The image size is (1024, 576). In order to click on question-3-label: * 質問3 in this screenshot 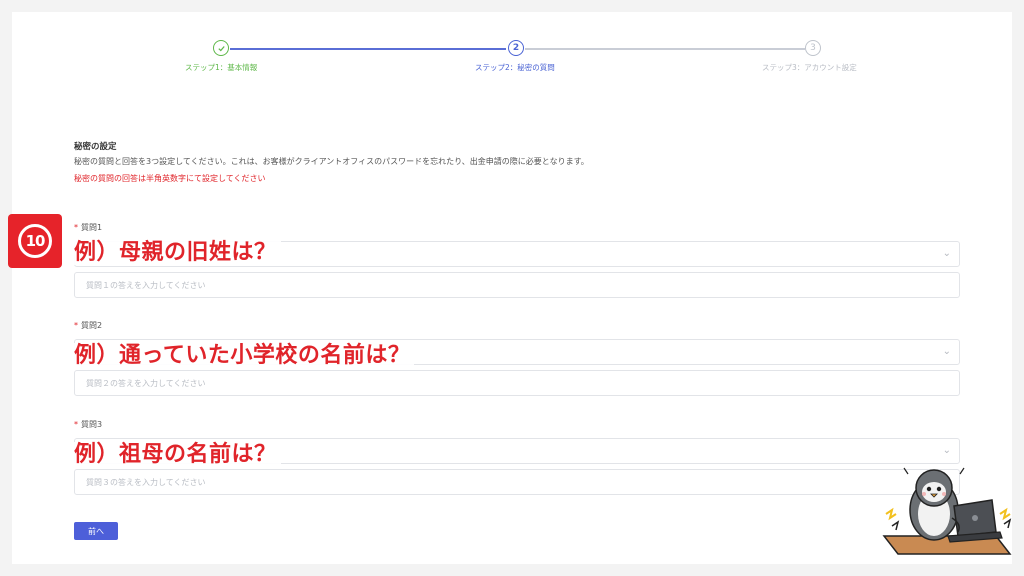, I will do `click(88, 424)`.